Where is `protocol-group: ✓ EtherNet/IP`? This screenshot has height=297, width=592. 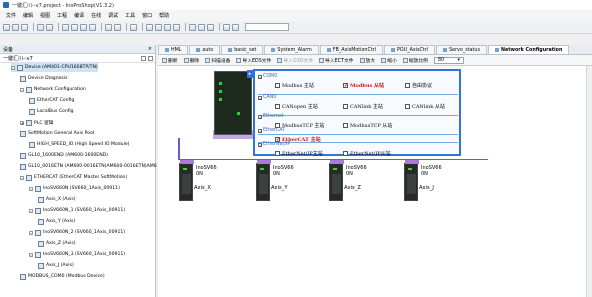 protocol-group: ✓ EtherNet/IP is located at coordinates (274, 144).